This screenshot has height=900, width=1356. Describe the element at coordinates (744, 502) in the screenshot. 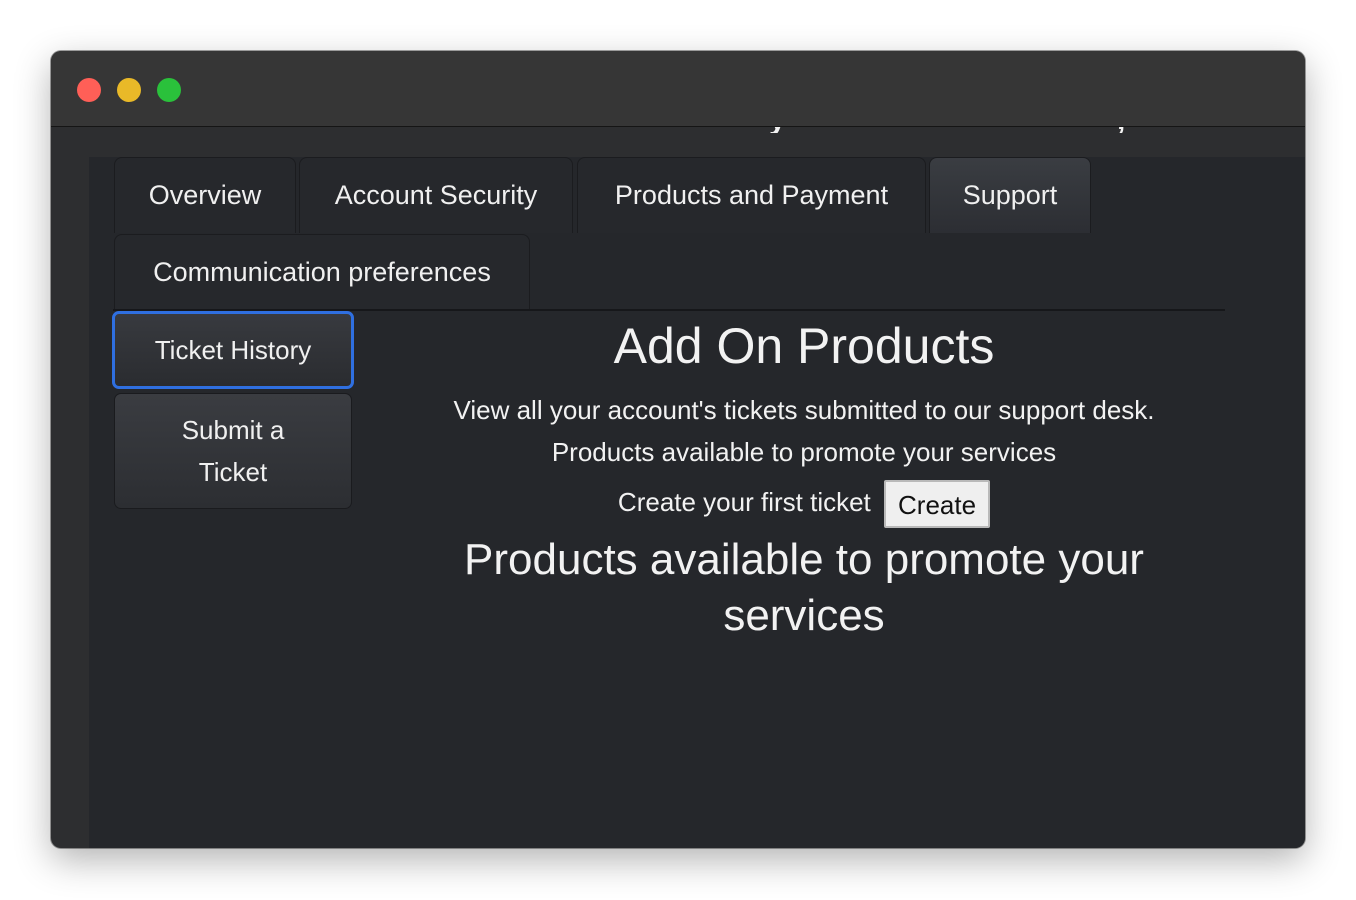

I see `create-ticket-prompt: Create your first ticket` at that location.